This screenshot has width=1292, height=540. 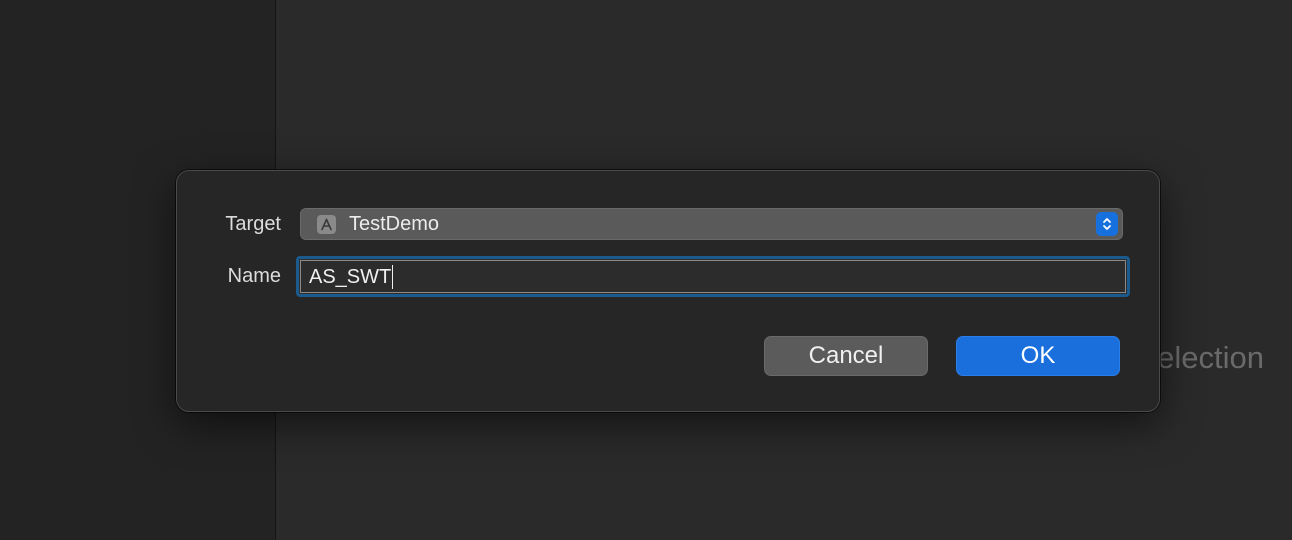 What do you see at coordinates (254, 276) in the screenshot?
I see `name-label: Name` at bounding box center [254, 276].